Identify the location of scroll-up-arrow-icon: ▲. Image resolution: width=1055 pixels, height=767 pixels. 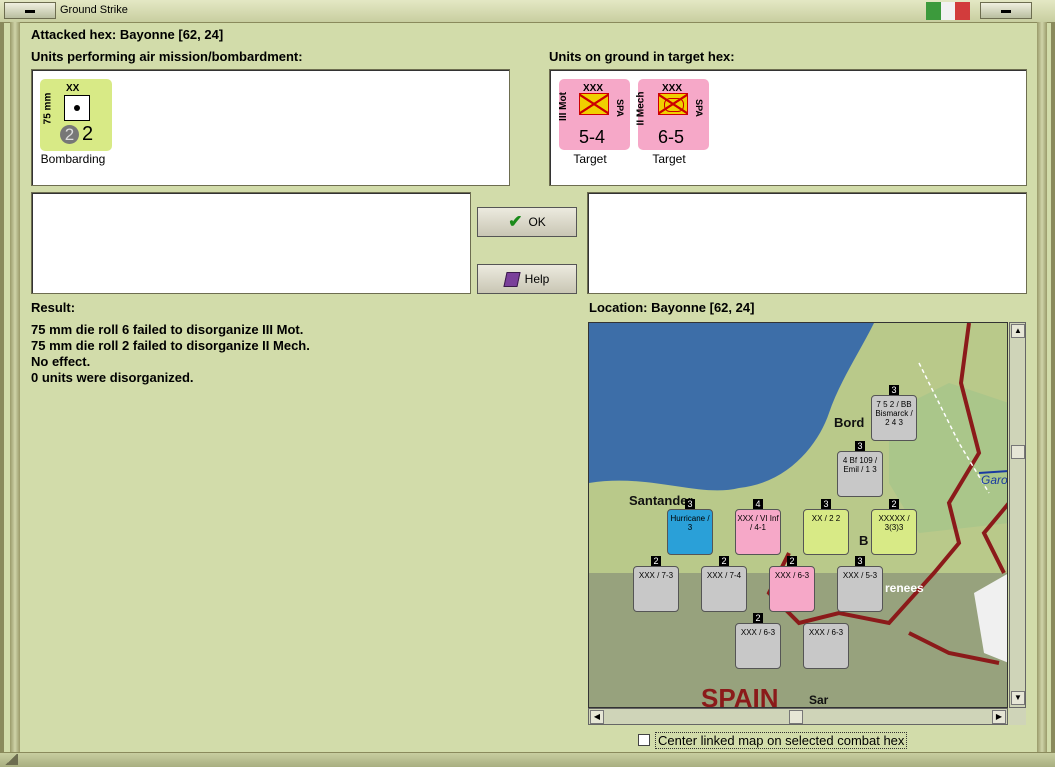
(1018, 331).